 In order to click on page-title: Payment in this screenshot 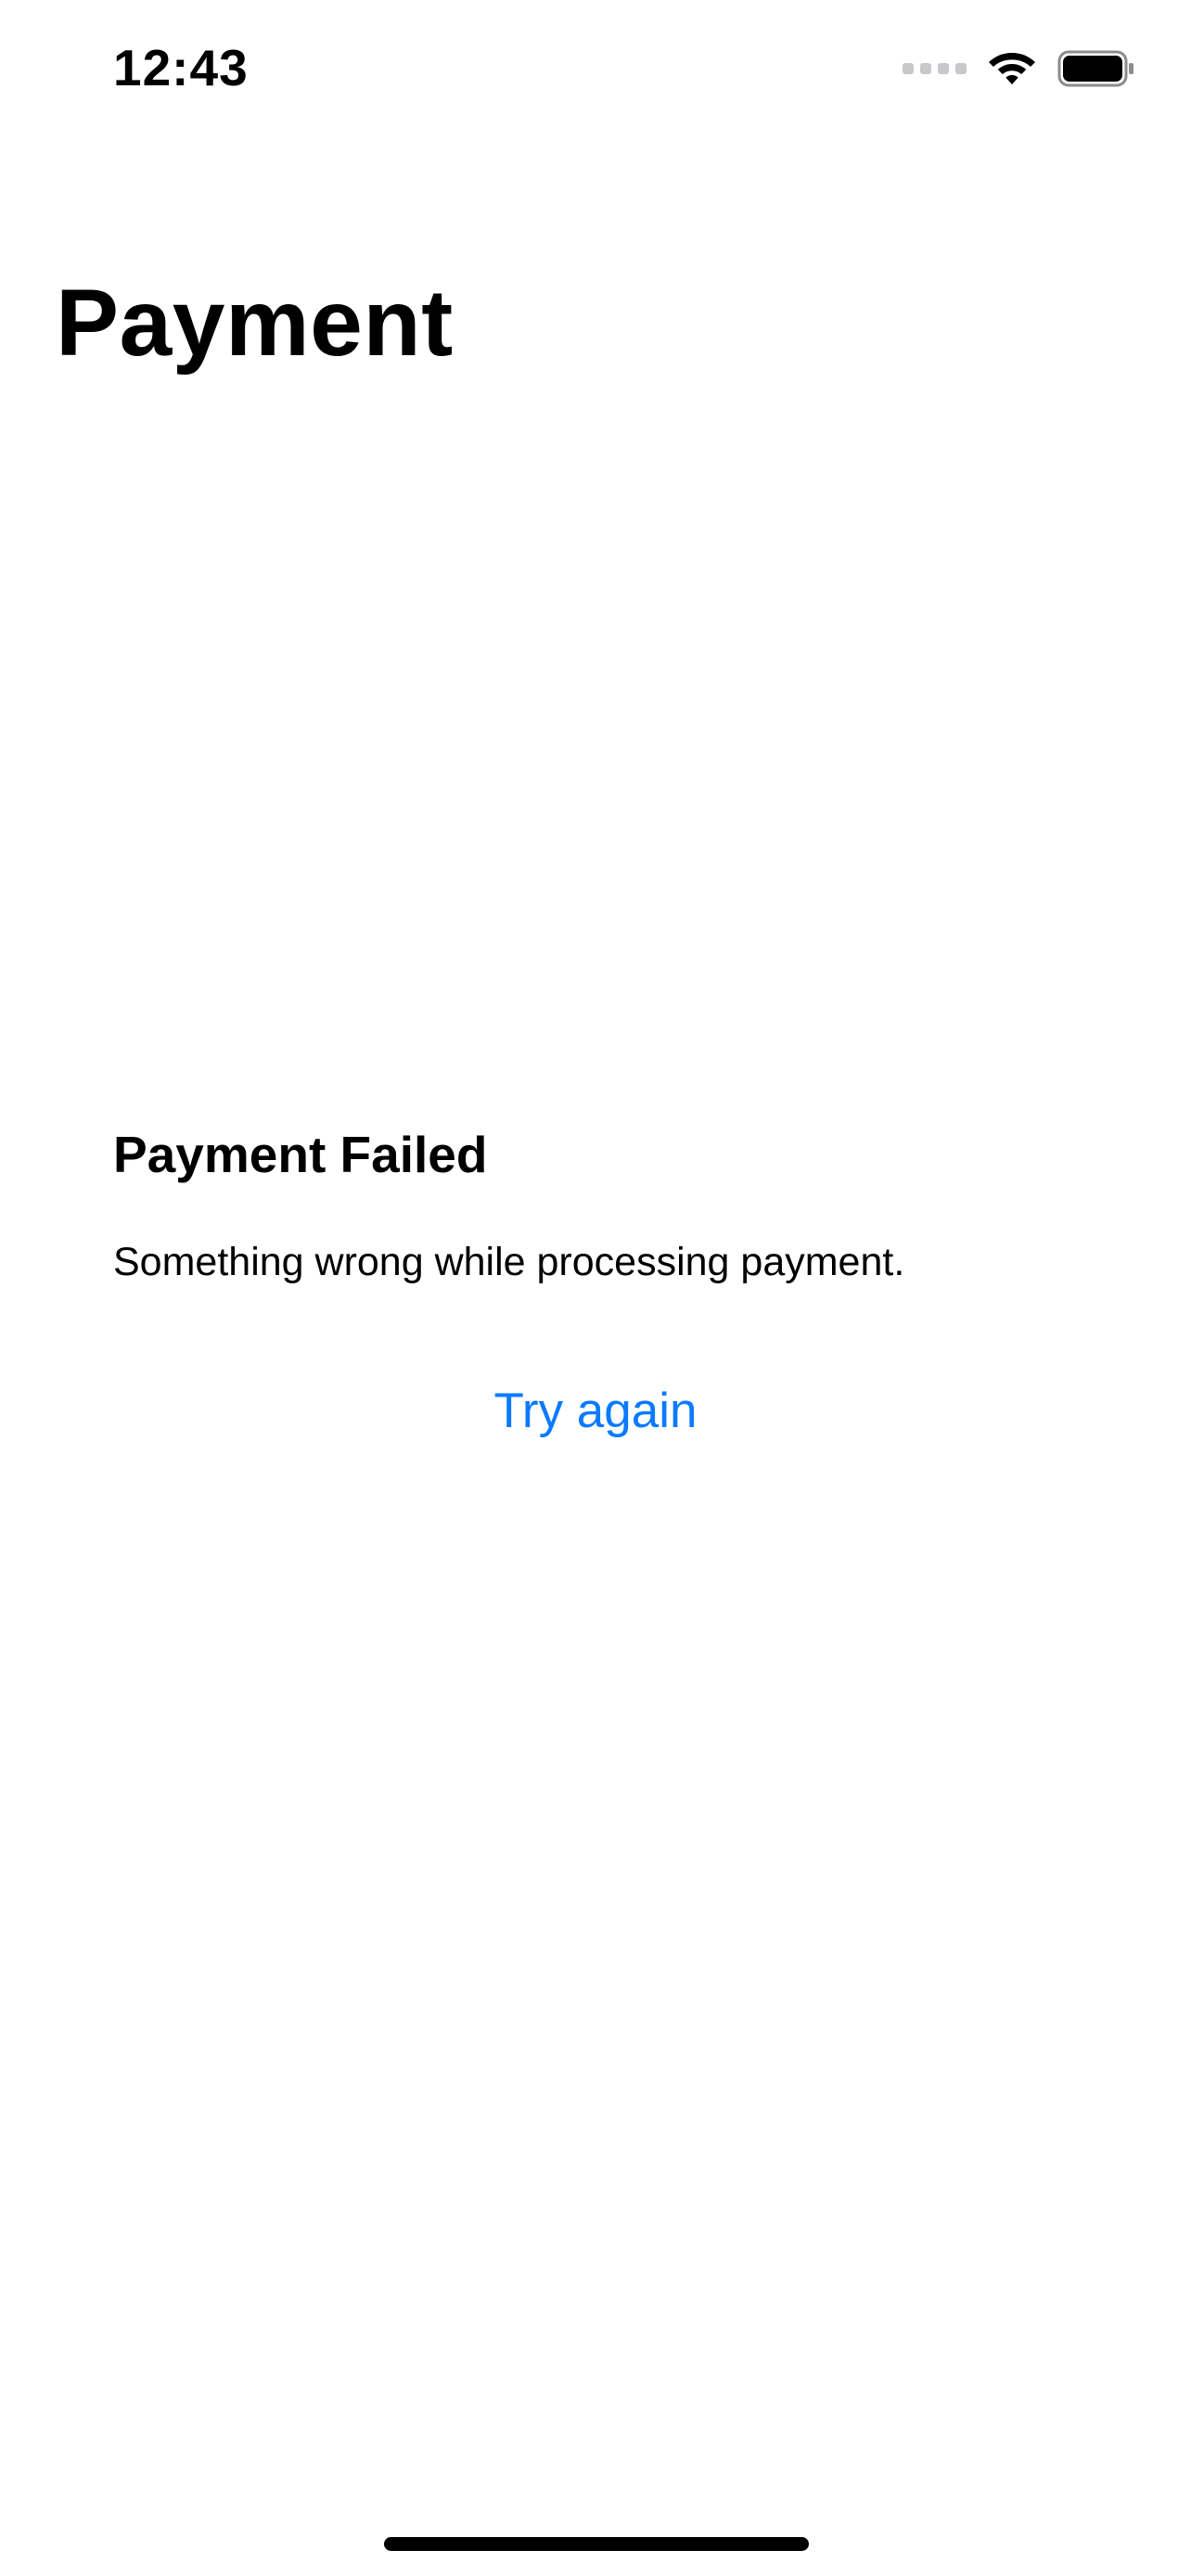, I will do `click(255, 323)`.